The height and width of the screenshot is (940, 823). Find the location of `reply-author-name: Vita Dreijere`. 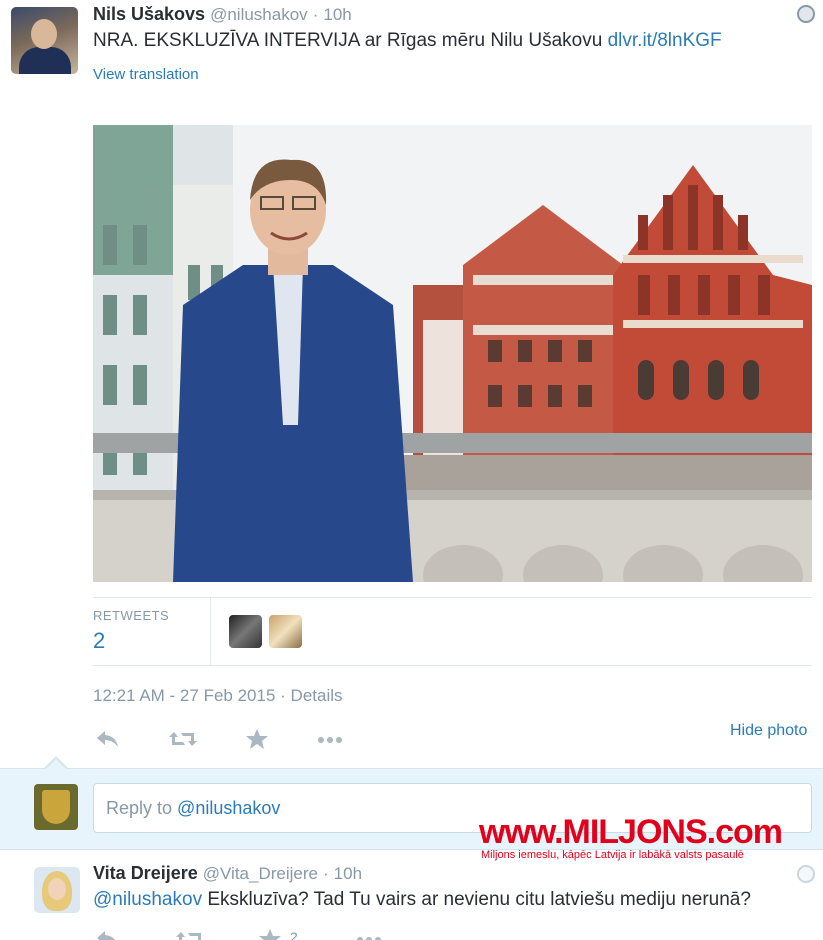

reply-author-name: Vita Dreijere is located at coordinates (145, 873).